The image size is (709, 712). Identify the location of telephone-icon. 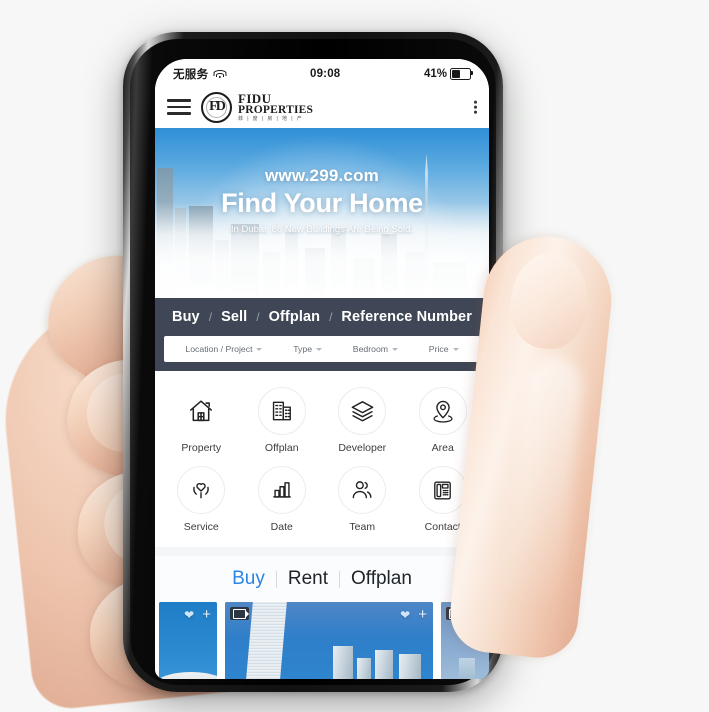
(442, 490).